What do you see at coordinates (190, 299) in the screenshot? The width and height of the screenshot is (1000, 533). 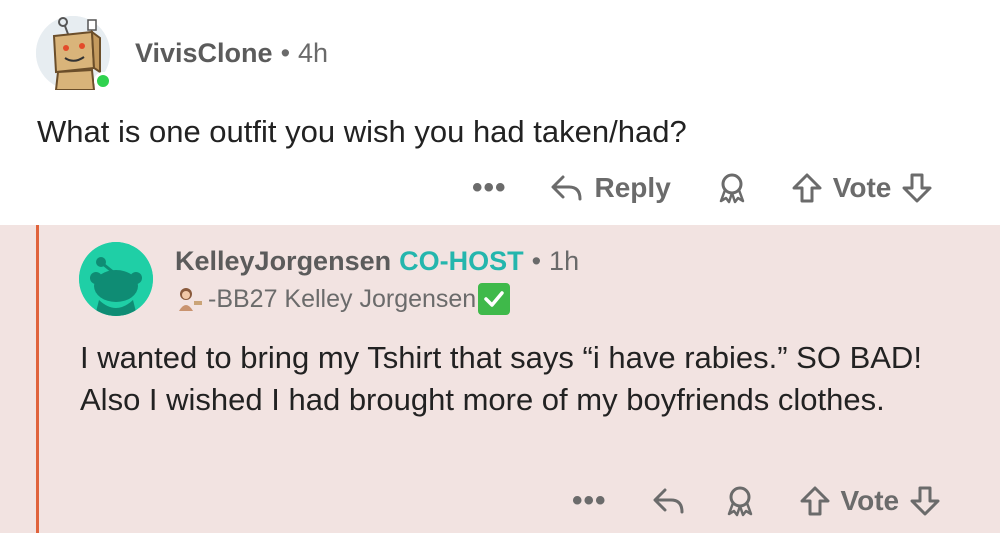 I see `flair-emoji-icon` at bounding box center [190, 299].